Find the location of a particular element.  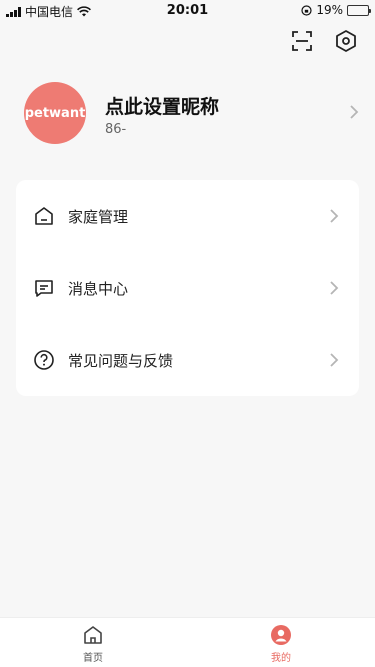

profile-header: petwant 点此设置昵称 86- is located at coordinates (191, 114).